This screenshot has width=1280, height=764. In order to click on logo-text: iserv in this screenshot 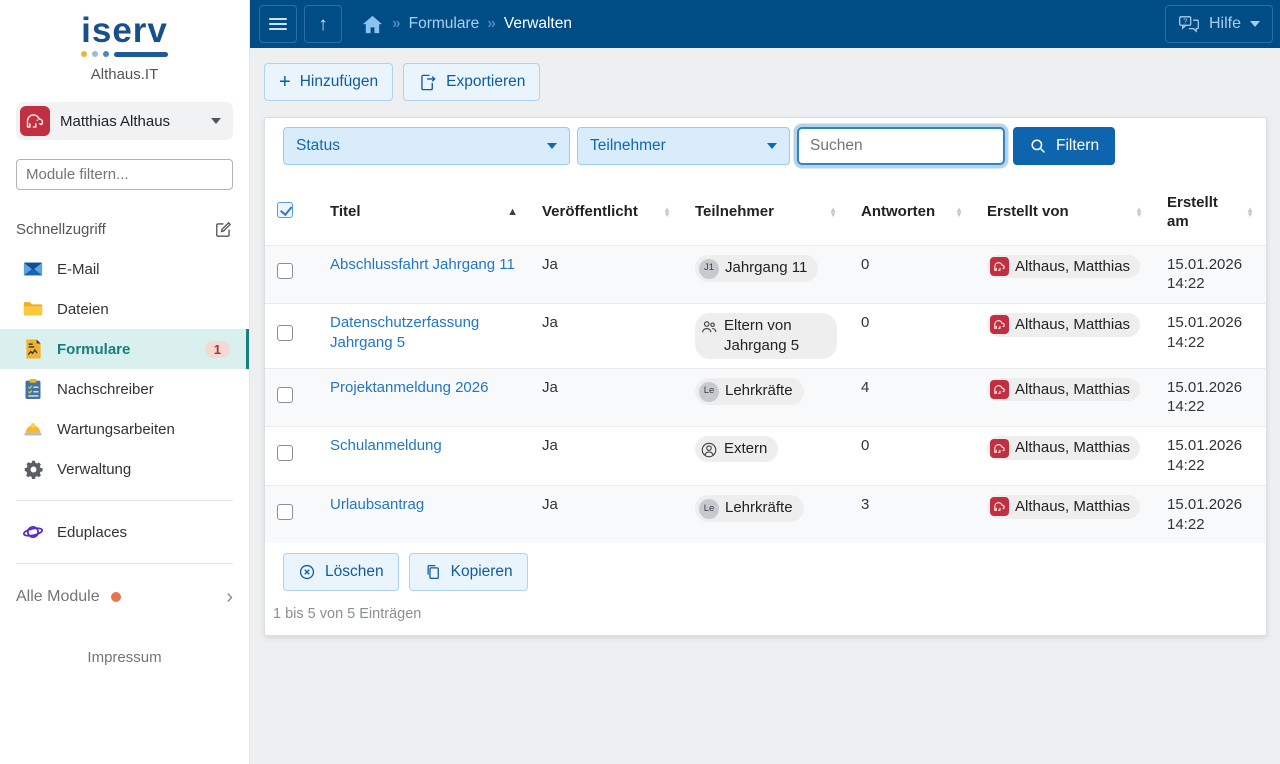, I will do `click(124, 30)`.